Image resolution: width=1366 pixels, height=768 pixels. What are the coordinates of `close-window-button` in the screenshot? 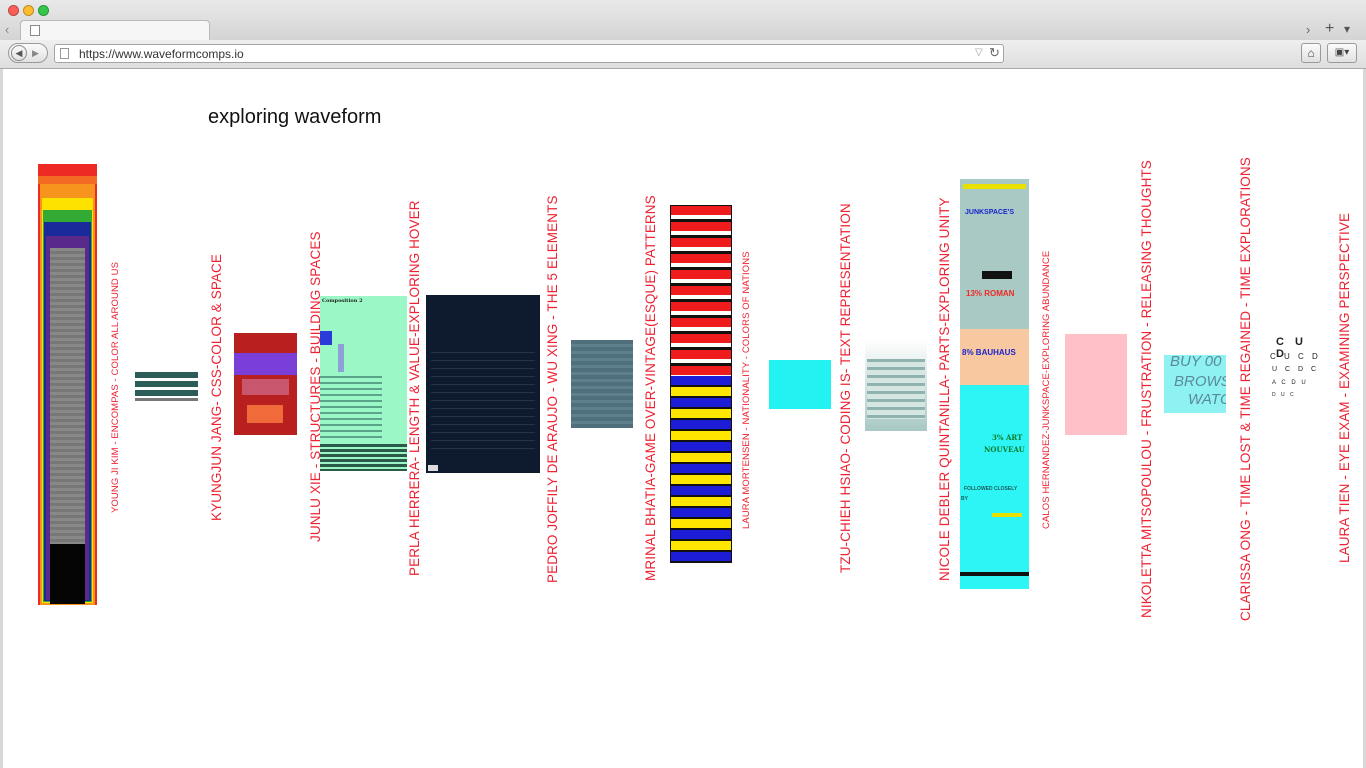 It's located at (13, 10).